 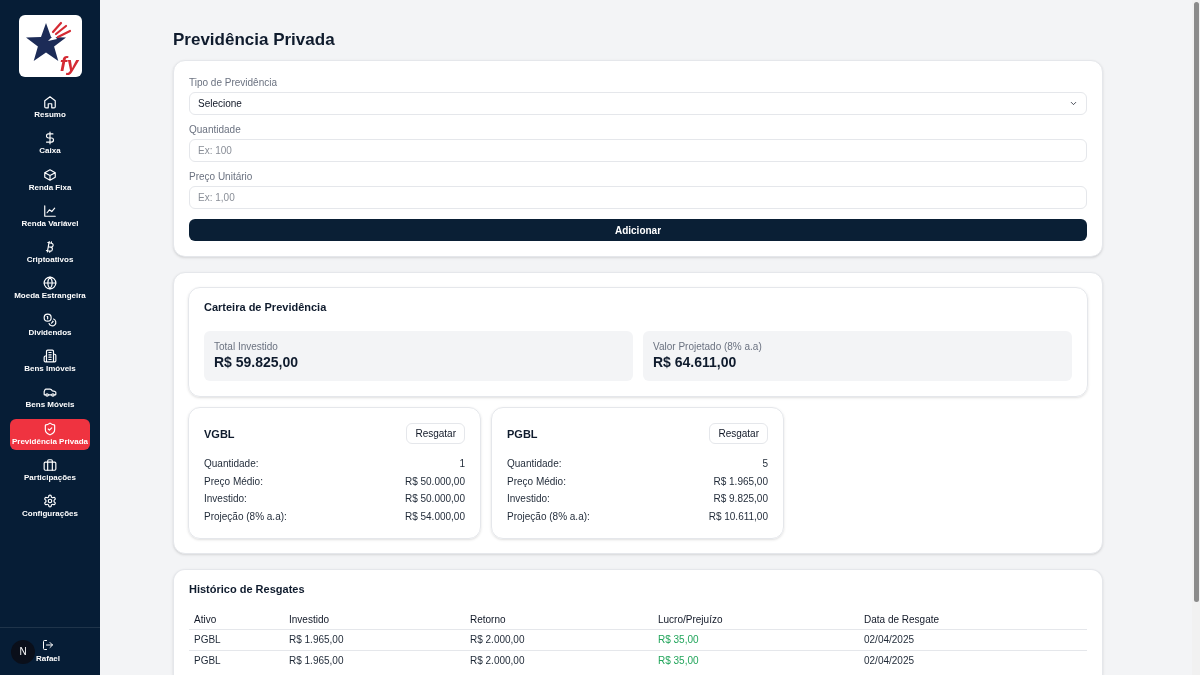 What do you see at coordinates (690, 620) in the screenshot?
I see `column-header: Lucro/Prejuízo` at bounding box center [690, 620].